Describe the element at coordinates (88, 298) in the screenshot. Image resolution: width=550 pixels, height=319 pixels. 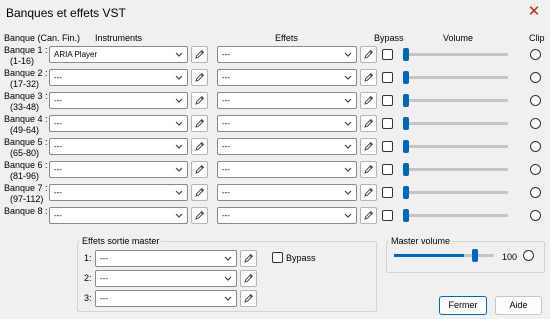
I see `master-slot-label: 3:` at that location.